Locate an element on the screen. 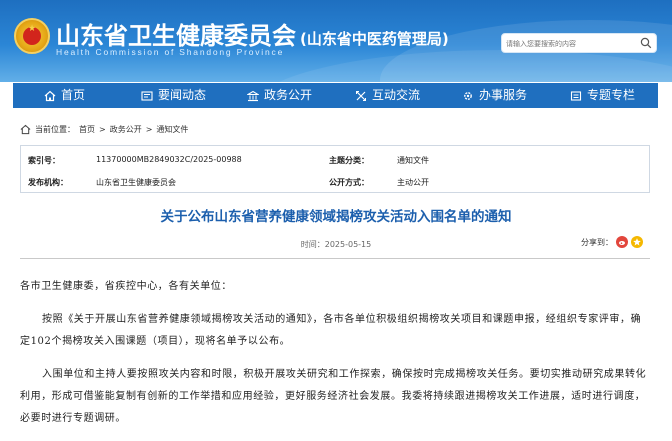  search-box is located at coordinates (579, 43).